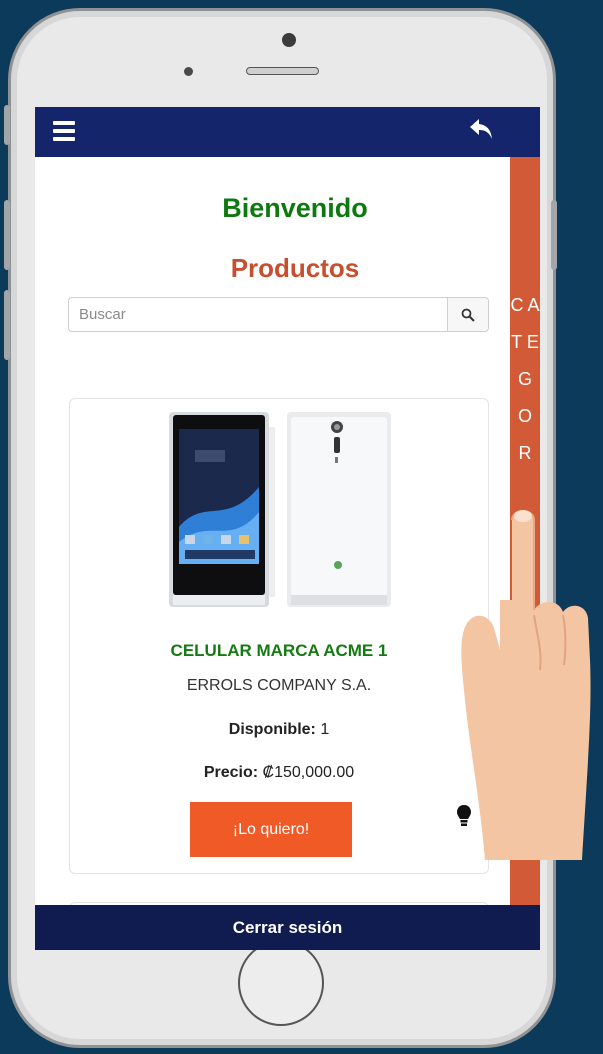 The width and height of the screenshot is (603, 1054). I want to click on product-price: Precio: ₡150,000.00, so click(279, 773).